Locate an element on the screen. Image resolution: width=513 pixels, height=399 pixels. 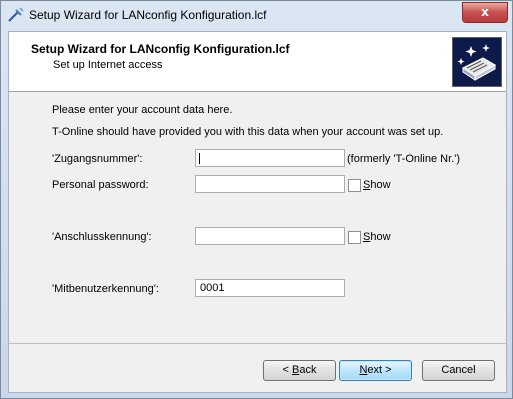
back-button: < Back is located at coordinates (299, 370).